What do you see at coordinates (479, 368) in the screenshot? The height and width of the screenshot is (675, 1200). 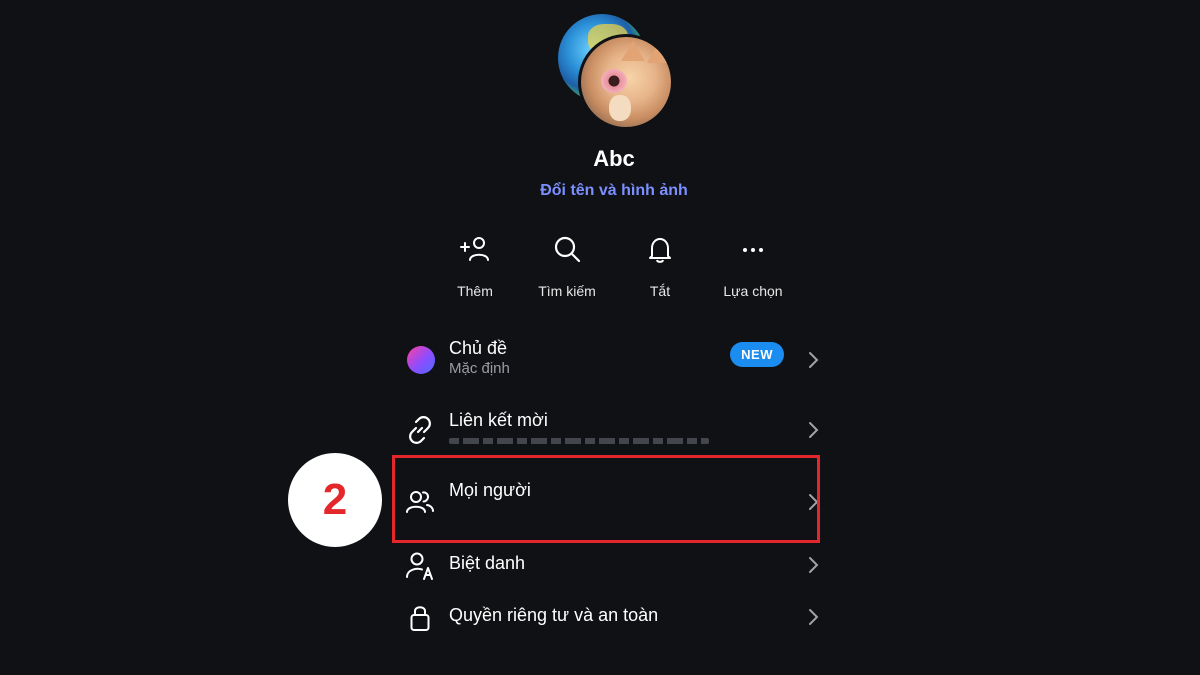 I see `theme-subtitle: Mặc định` at bounding box center [479, 368].